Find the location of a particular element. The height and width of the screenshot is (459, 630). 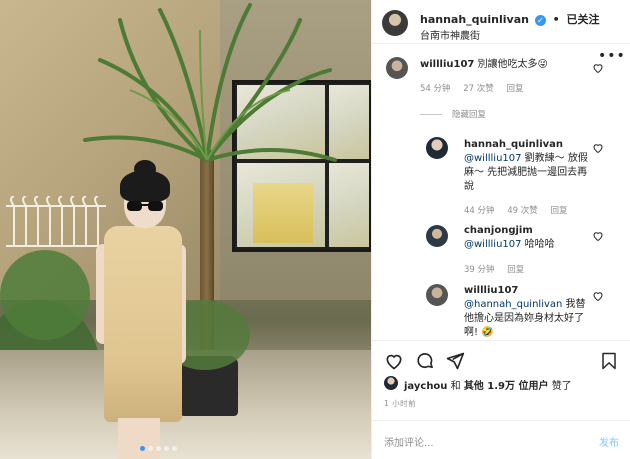

verified-icon: ✓ is located at coordinates (540, 20).